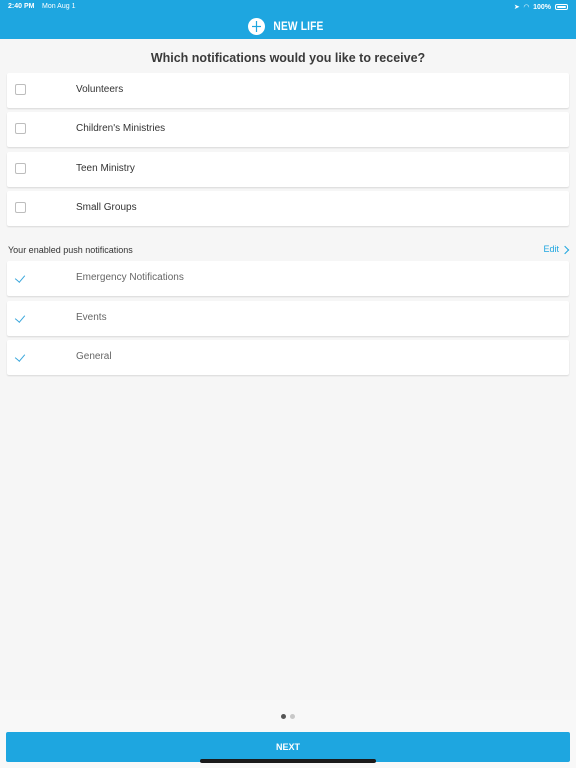  What do you see at coordinates (288, 318) in the screenshot?
I see `enabled-item-events: Events` at bounding box center [288, 318].